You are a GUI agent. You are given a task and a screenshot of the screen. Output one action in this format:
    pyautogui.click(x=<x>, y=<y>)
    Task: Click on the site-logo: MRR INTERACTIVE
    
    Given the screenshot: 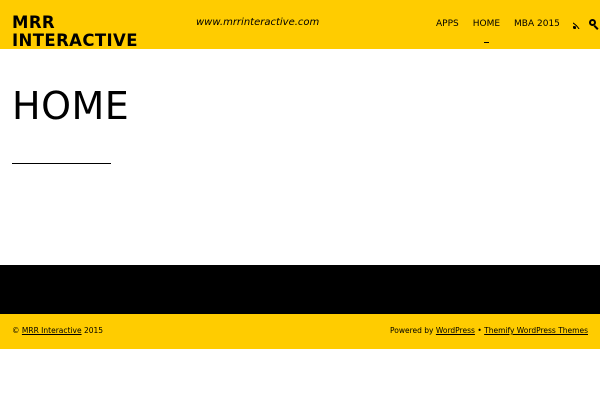 What is the action you would take?
    pyautogui.click(x=75, y=32)
    